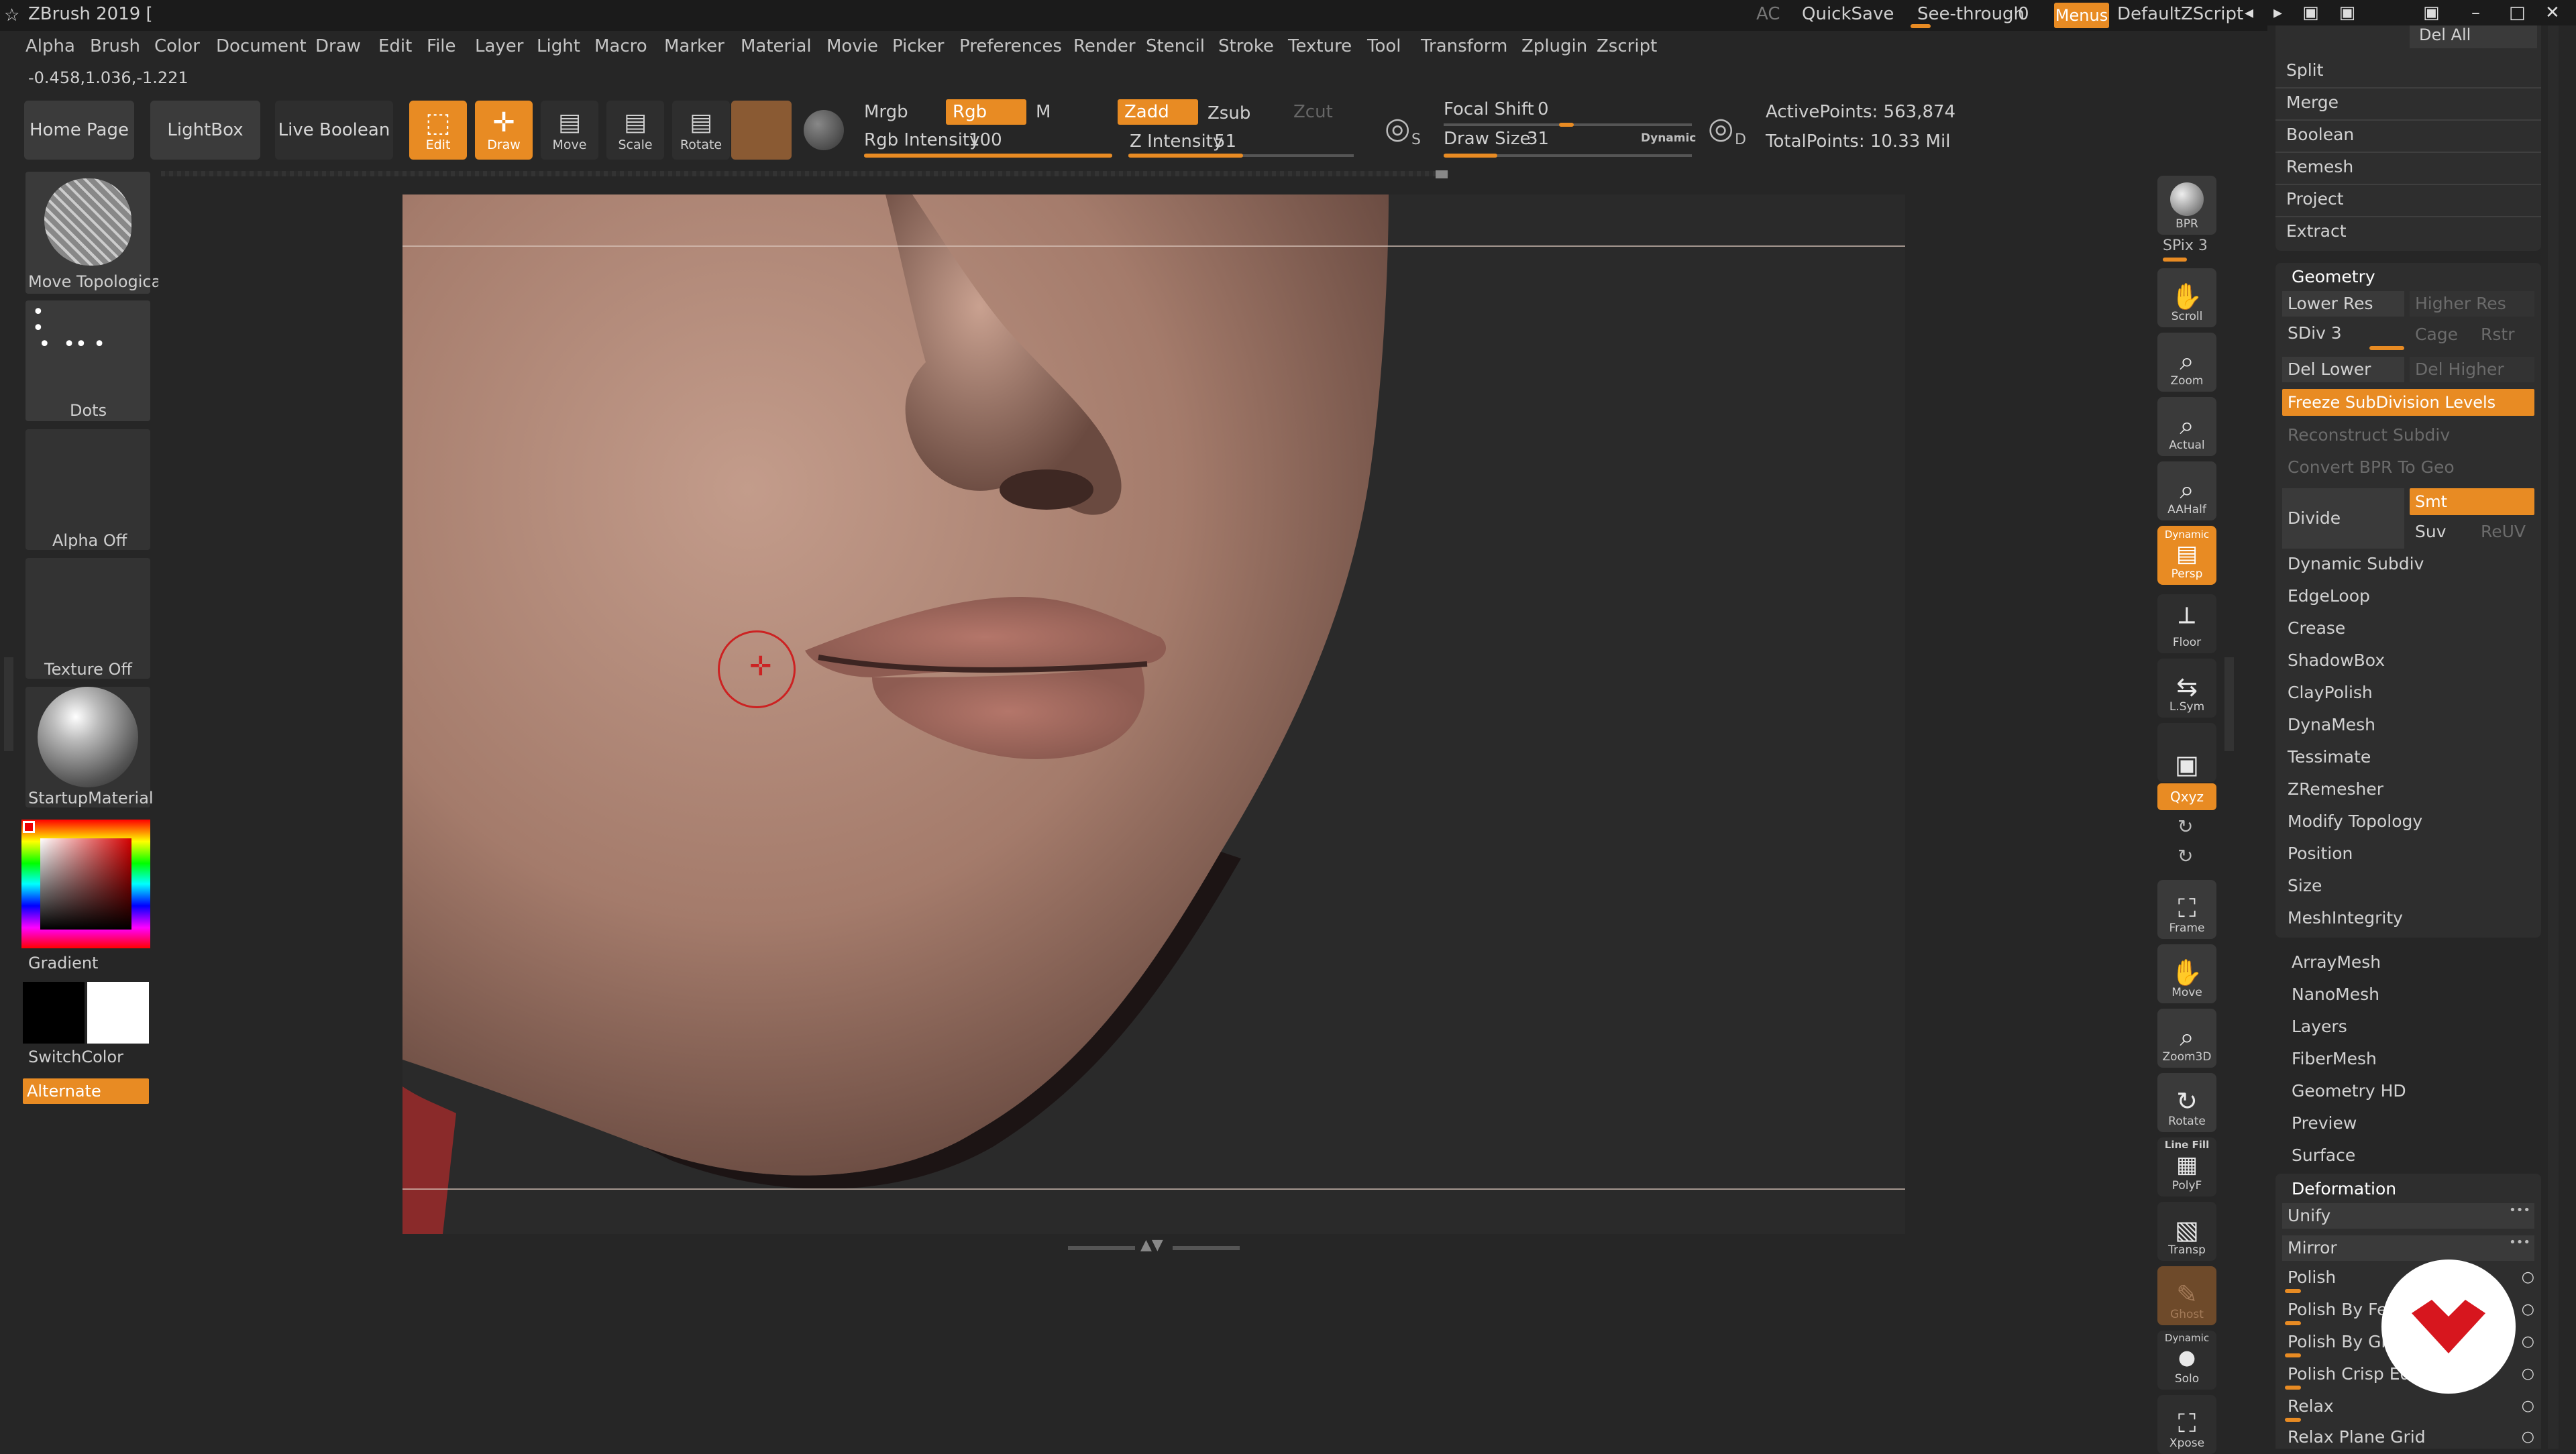  What do you see at coordinates (87, 618) in the screenshot?
I see `texture-slot: Texture Off` at bounding box center [87, 618].